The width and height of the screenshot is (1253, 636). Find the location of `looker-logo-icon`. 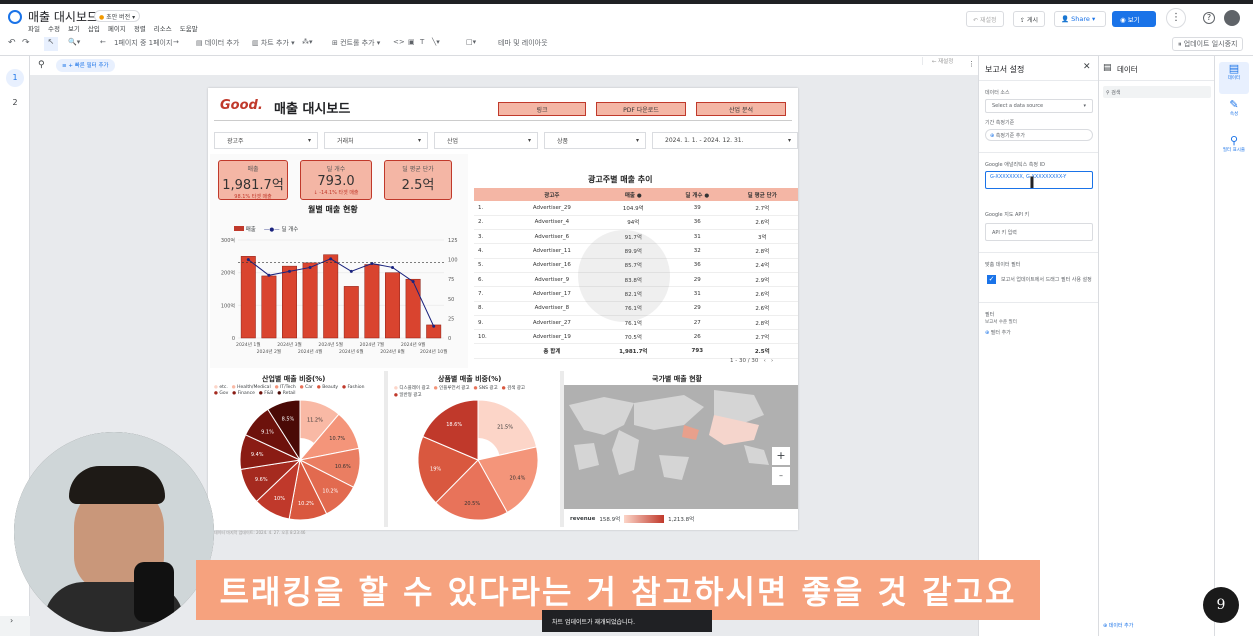

looker-logo-icon is located at coordinates (15, 17).